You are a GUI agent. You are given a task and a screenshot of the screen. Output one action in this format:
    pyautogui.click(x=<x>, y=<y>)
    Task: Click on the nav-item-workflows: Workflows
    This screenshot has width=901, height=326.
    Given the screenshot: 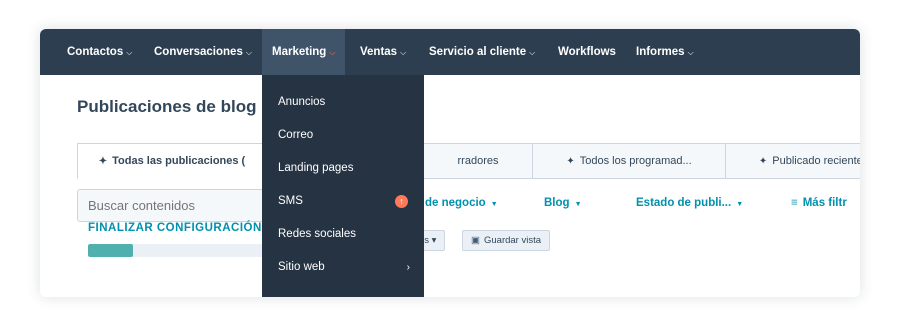 What is the action you would take?
    pyautogui.click(x=587, y=52)
    